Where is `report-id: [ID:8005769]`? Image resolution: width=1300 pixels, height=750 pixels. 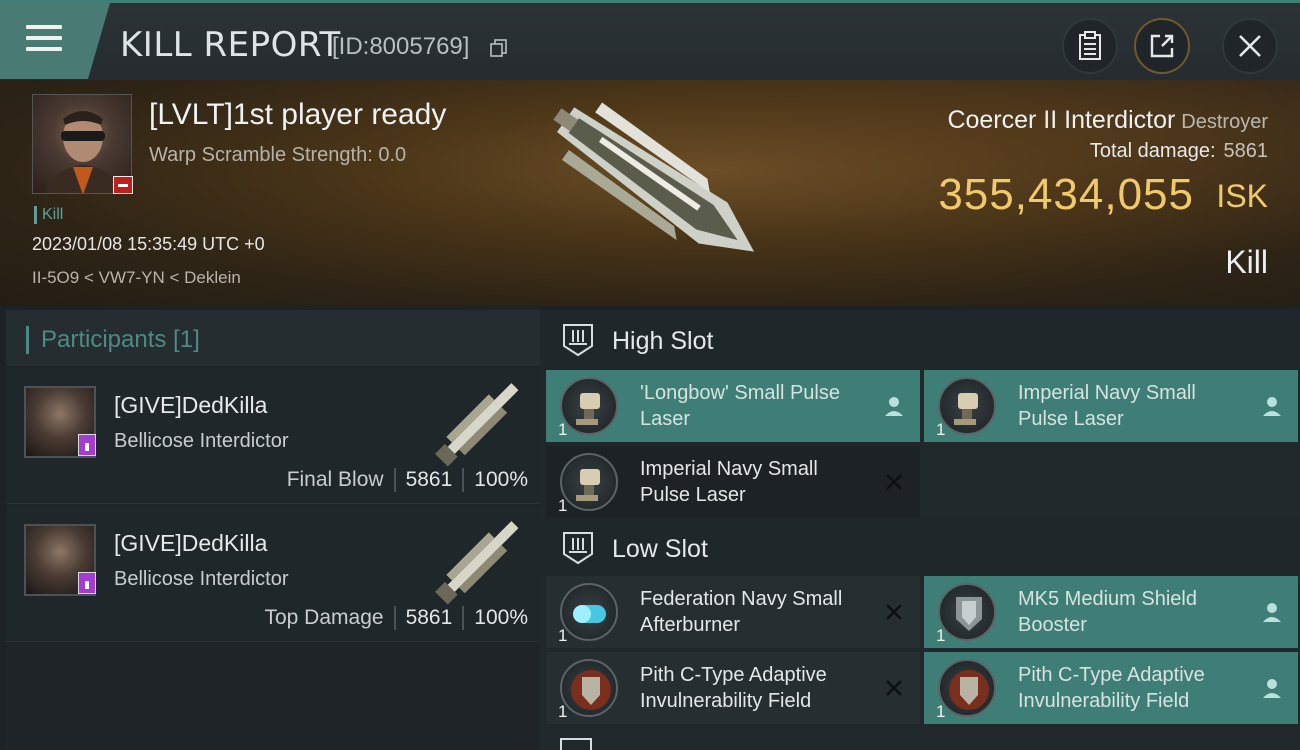 report-id: [ID:8005769] is located at coordinates (401, 46).